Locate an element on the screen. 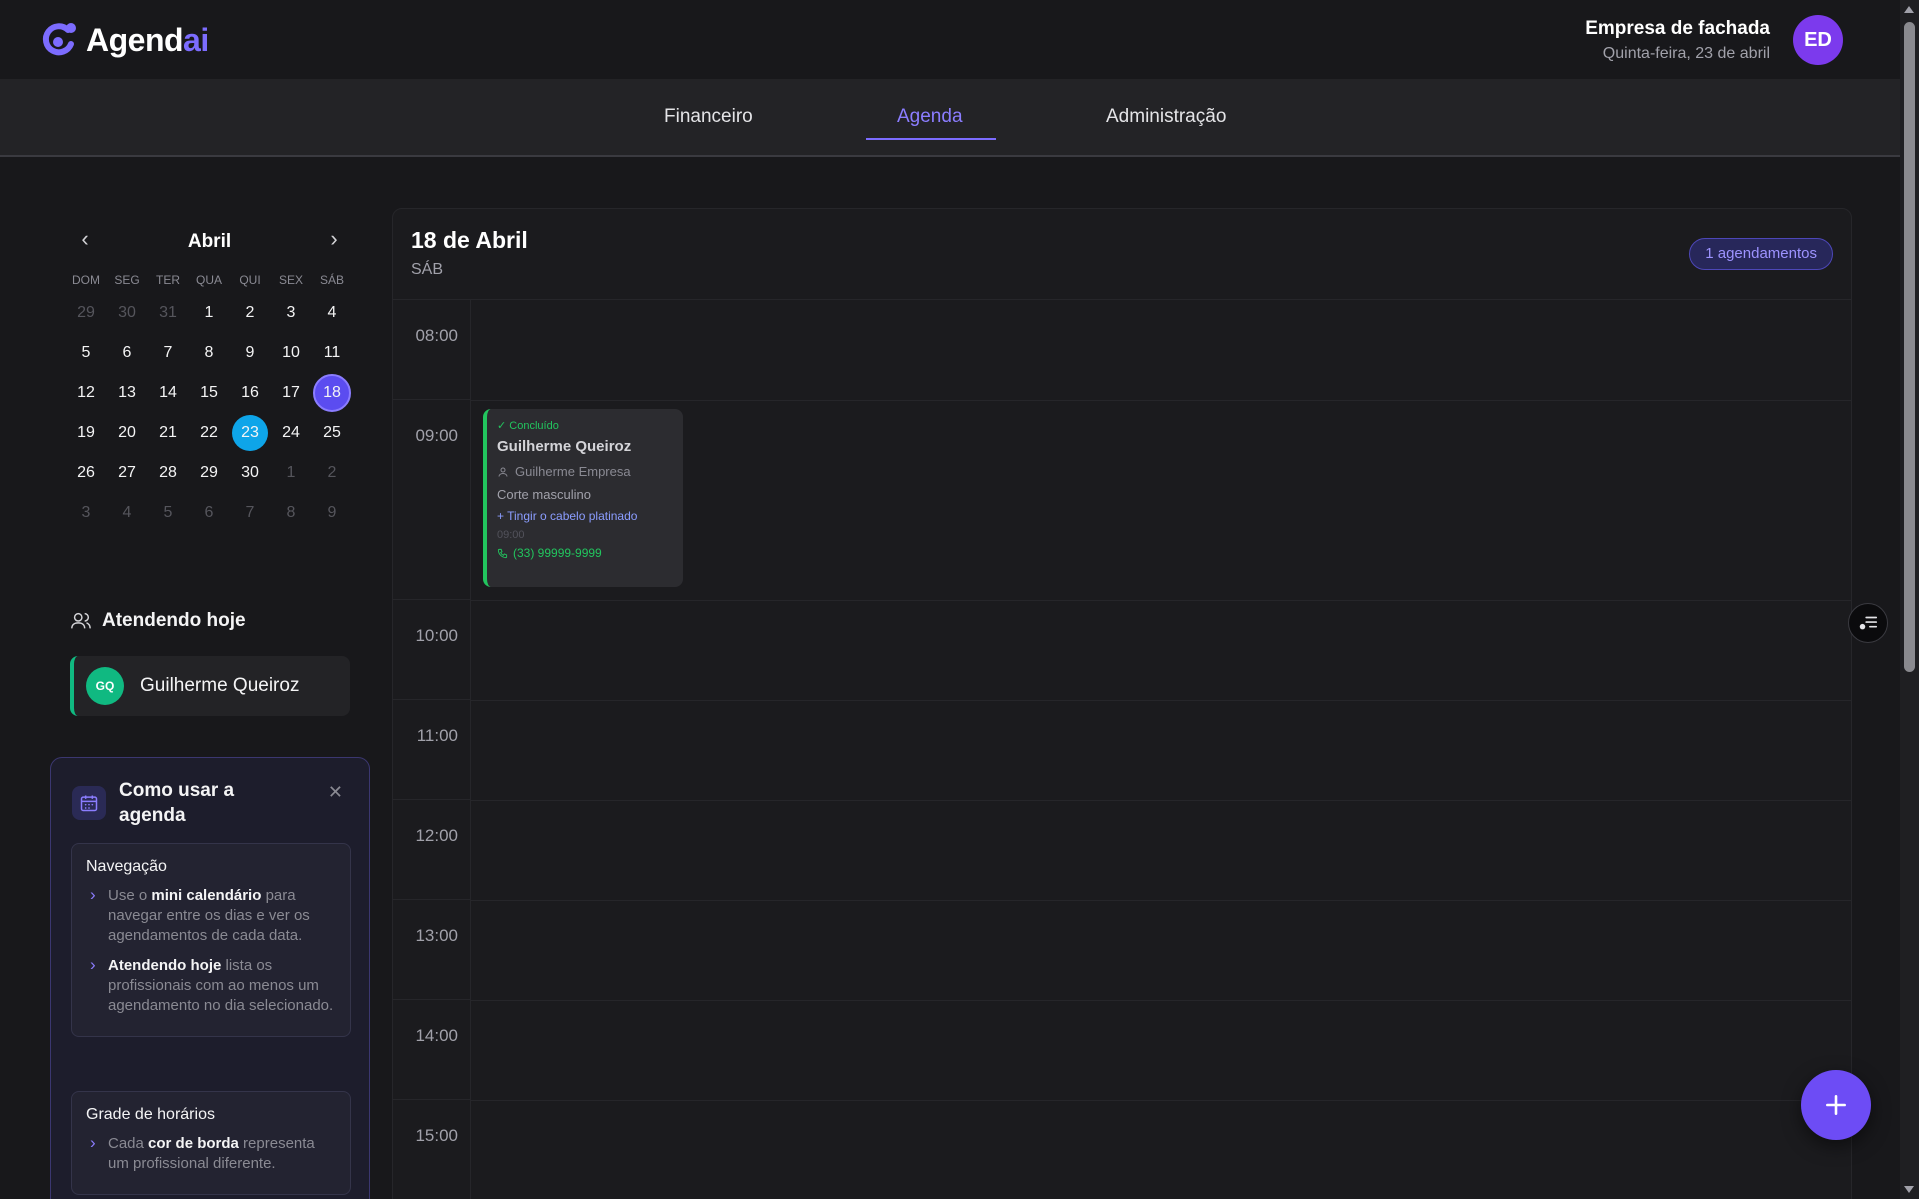 The width and height of the screenshot is (1919, 1199). calendar-day: 14 is located at coordinates (168, 393).